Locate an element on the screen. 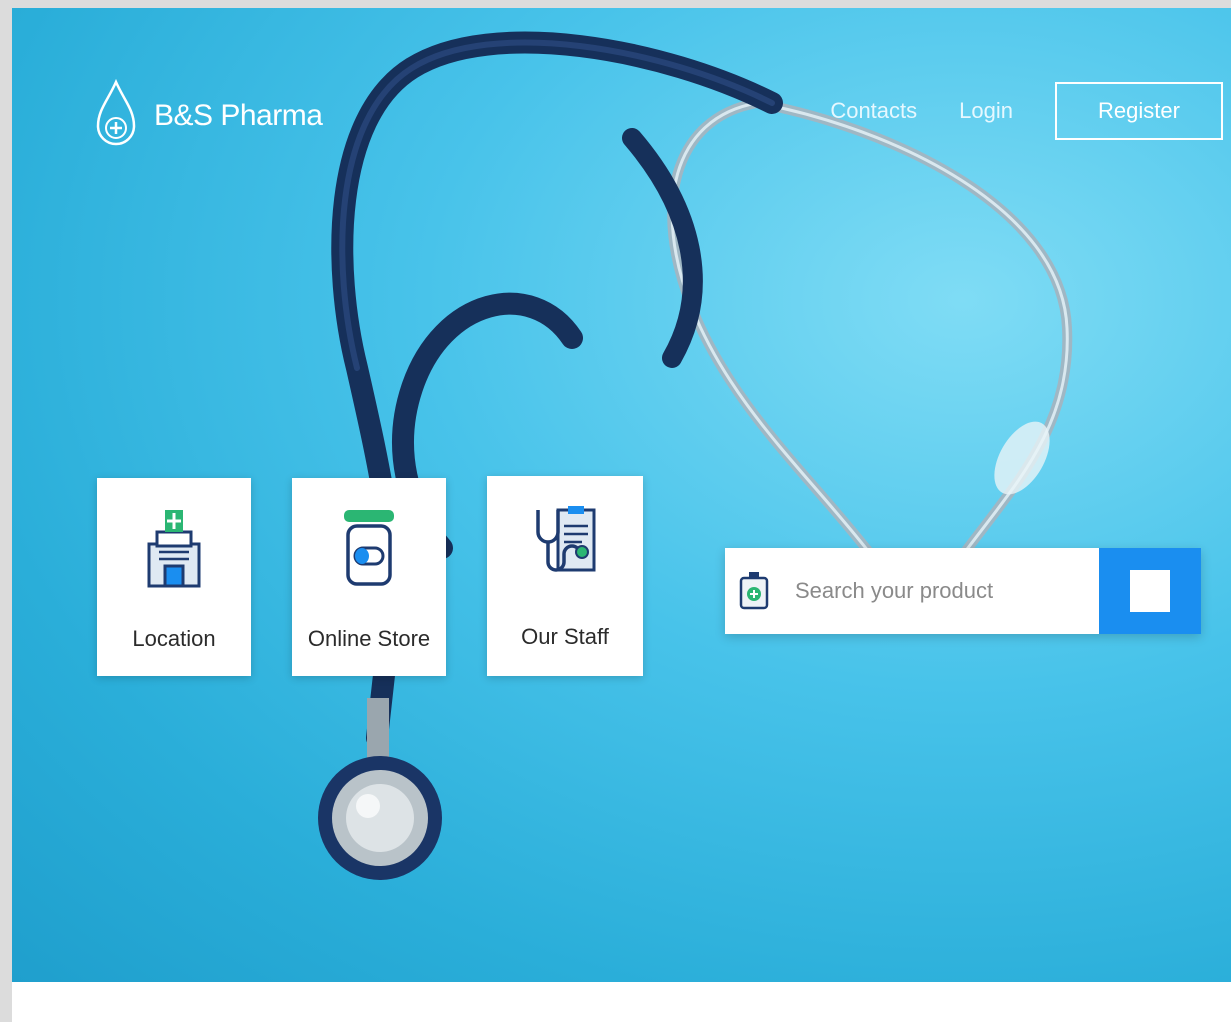  medicine-bottle-icon is located at coordinates (754, 591).